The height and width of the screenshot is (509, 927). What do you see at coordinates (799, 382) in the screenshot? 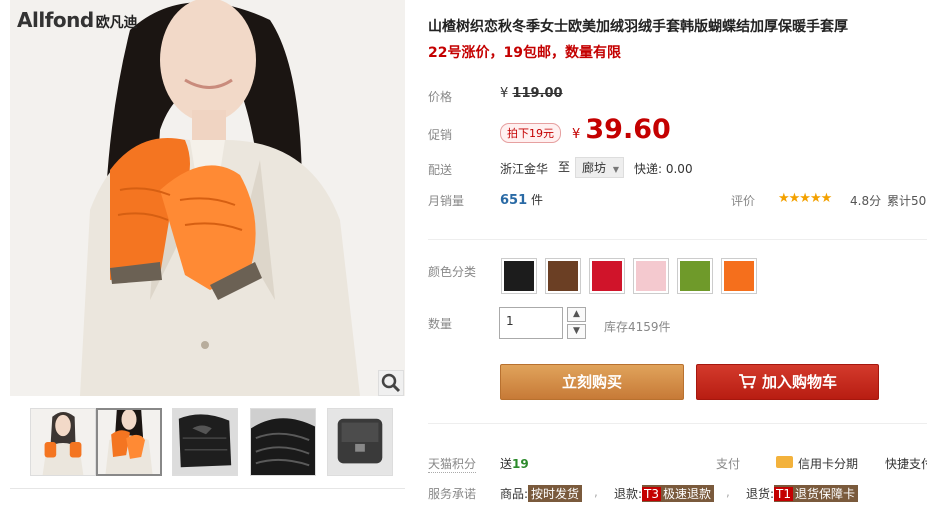
I see `add-to-cart-label: 加入购物车` at bounding box center [799, 382].